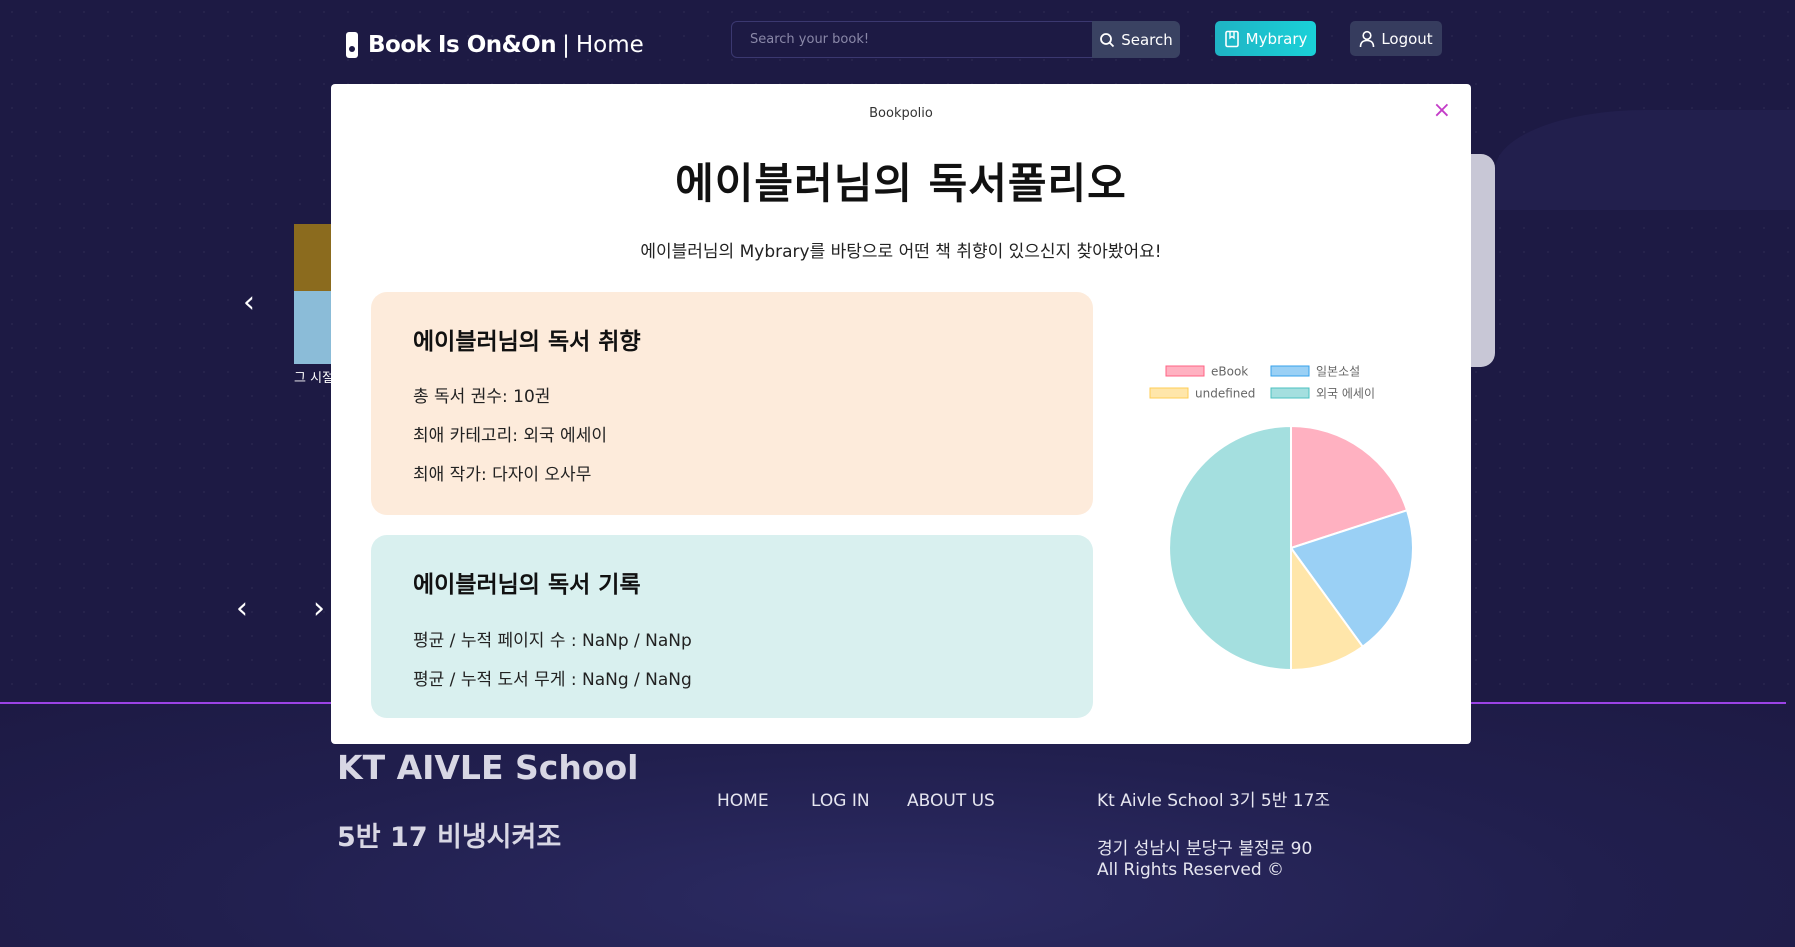  What do you see at coordinates (1276, 38) in the screenshot?
I see `mybrary-button-label: Mybrary` at bounding box center [1276, 38].